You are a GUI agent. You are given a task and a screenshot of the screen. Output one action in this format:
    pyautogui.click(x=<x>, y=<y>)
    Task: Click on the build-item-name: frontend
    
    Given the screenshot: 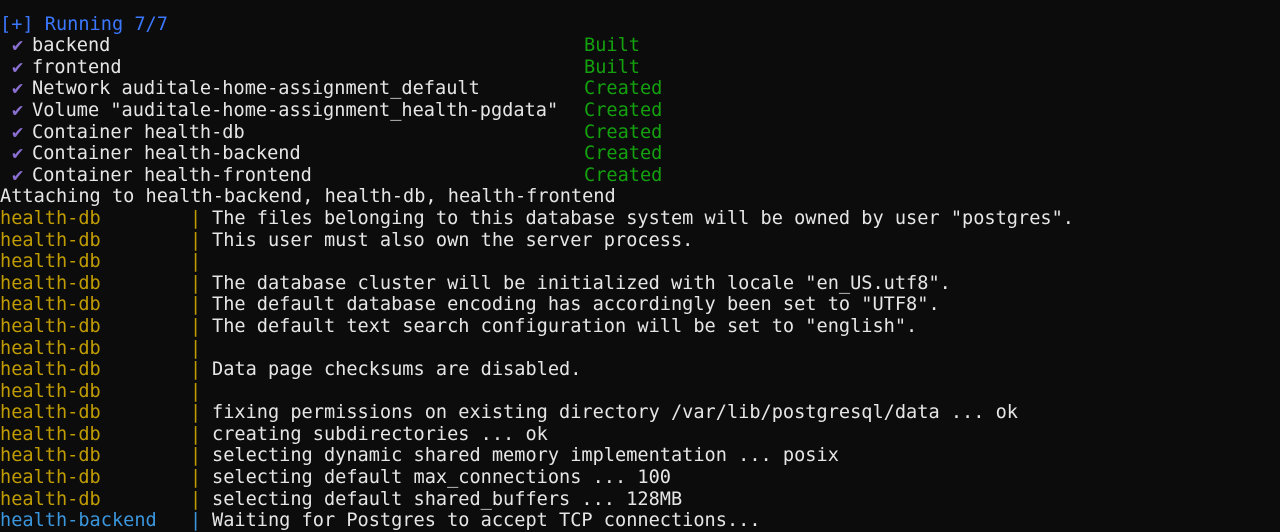 What is the action you would take?
    pyautogui.click(x=77, y=67)
    